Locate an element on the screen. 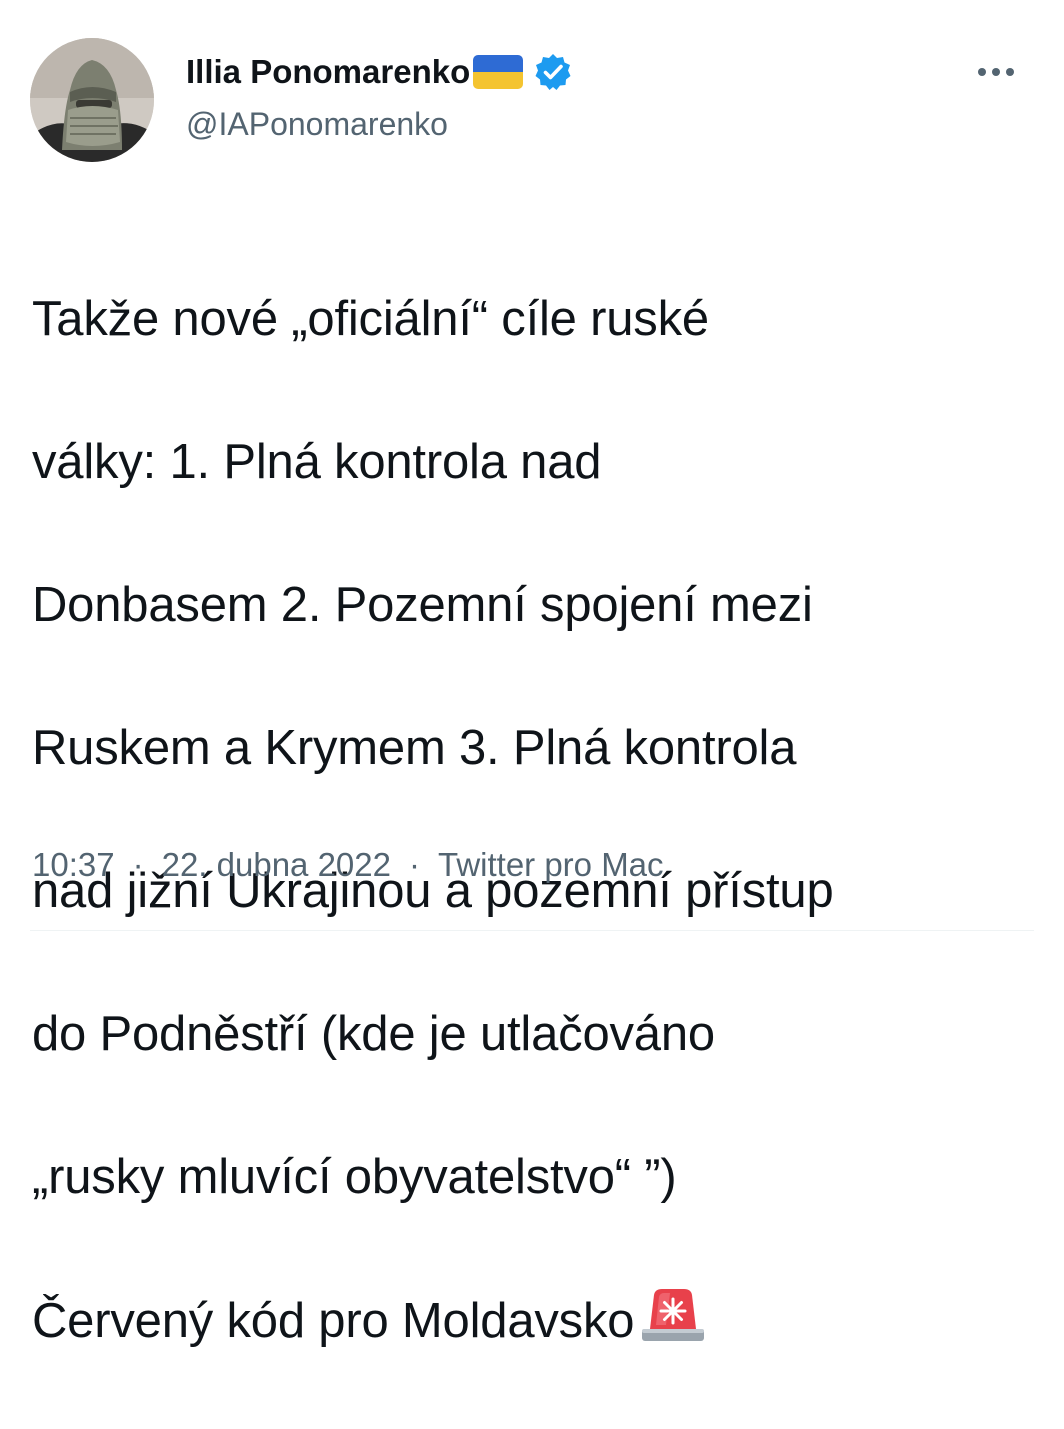 This screenshot has height=1429, width=1064. avatar-image is located at coordinates (92, 100).